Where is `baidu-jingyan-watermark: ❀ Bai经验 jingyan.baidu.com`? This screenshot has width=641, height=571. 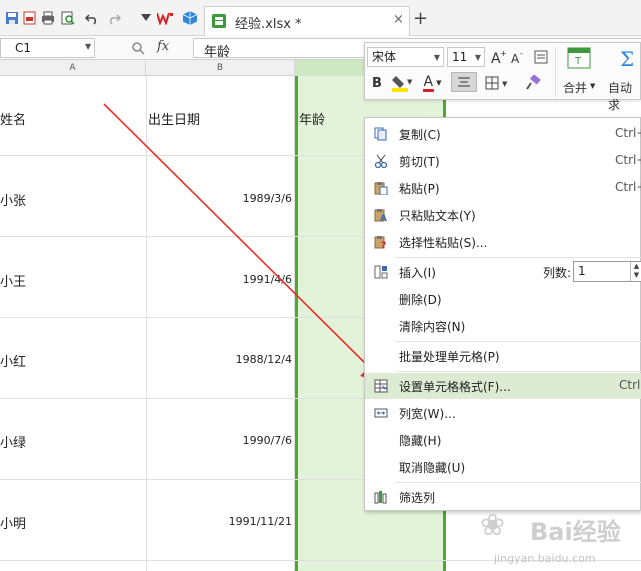
baidu-jingyan-watermark: ❀ Bai经验 jingyan.baidu.com is located at coordinates (555, 535).